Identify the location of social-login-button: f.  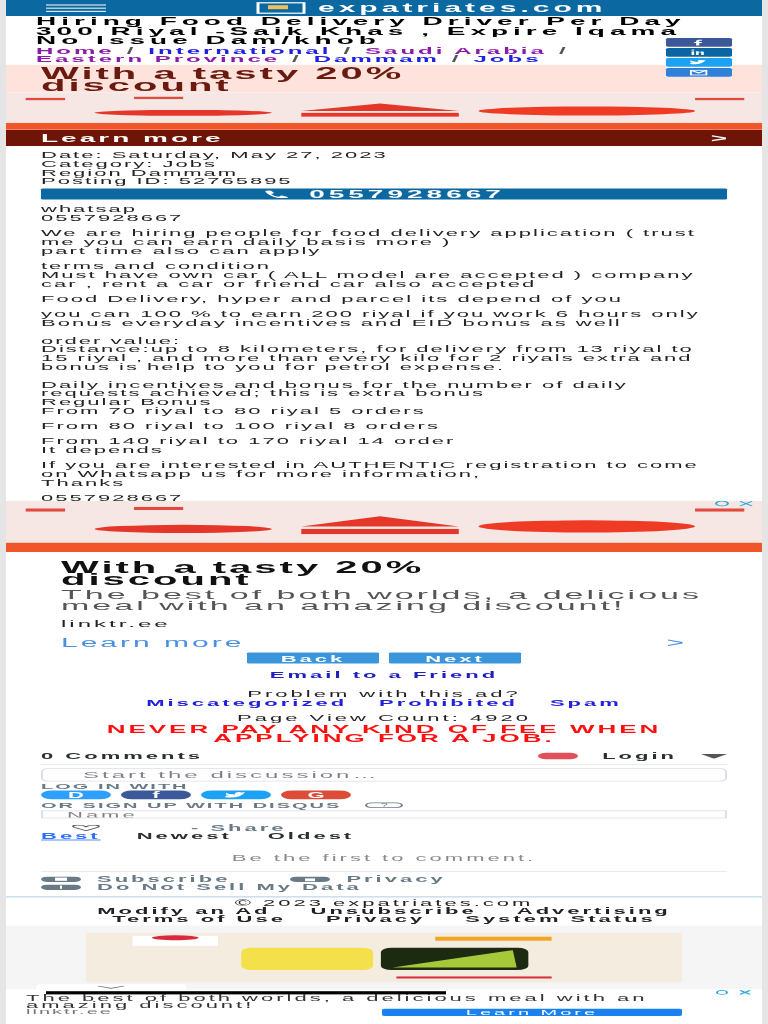
(156, 795).